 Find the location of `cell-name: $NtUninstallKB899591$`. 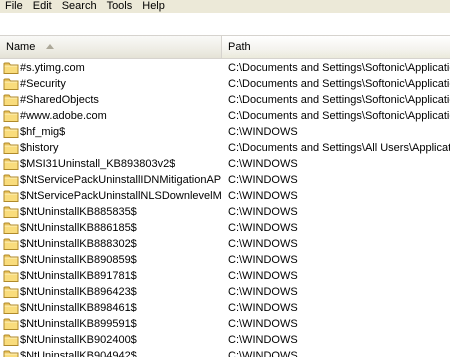

cell-name: $NtUninstallKB899591$ is located at coordinates (111, 324).